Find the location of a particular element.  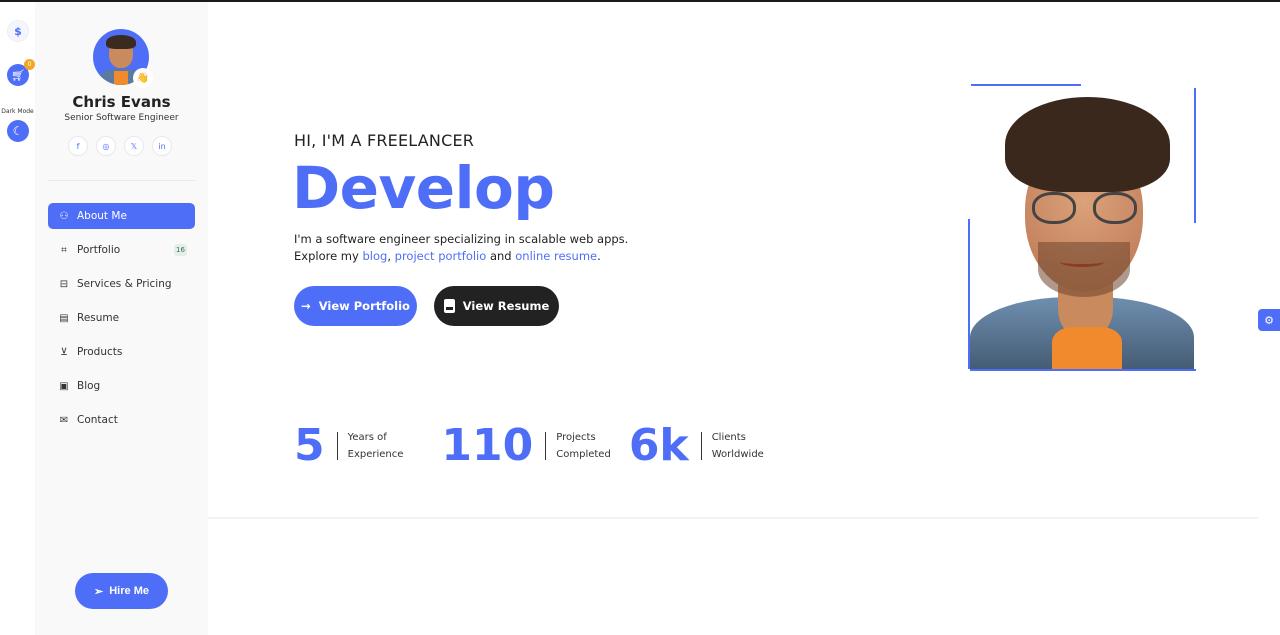

logo-button: $ is located at coordinates (18, 31).